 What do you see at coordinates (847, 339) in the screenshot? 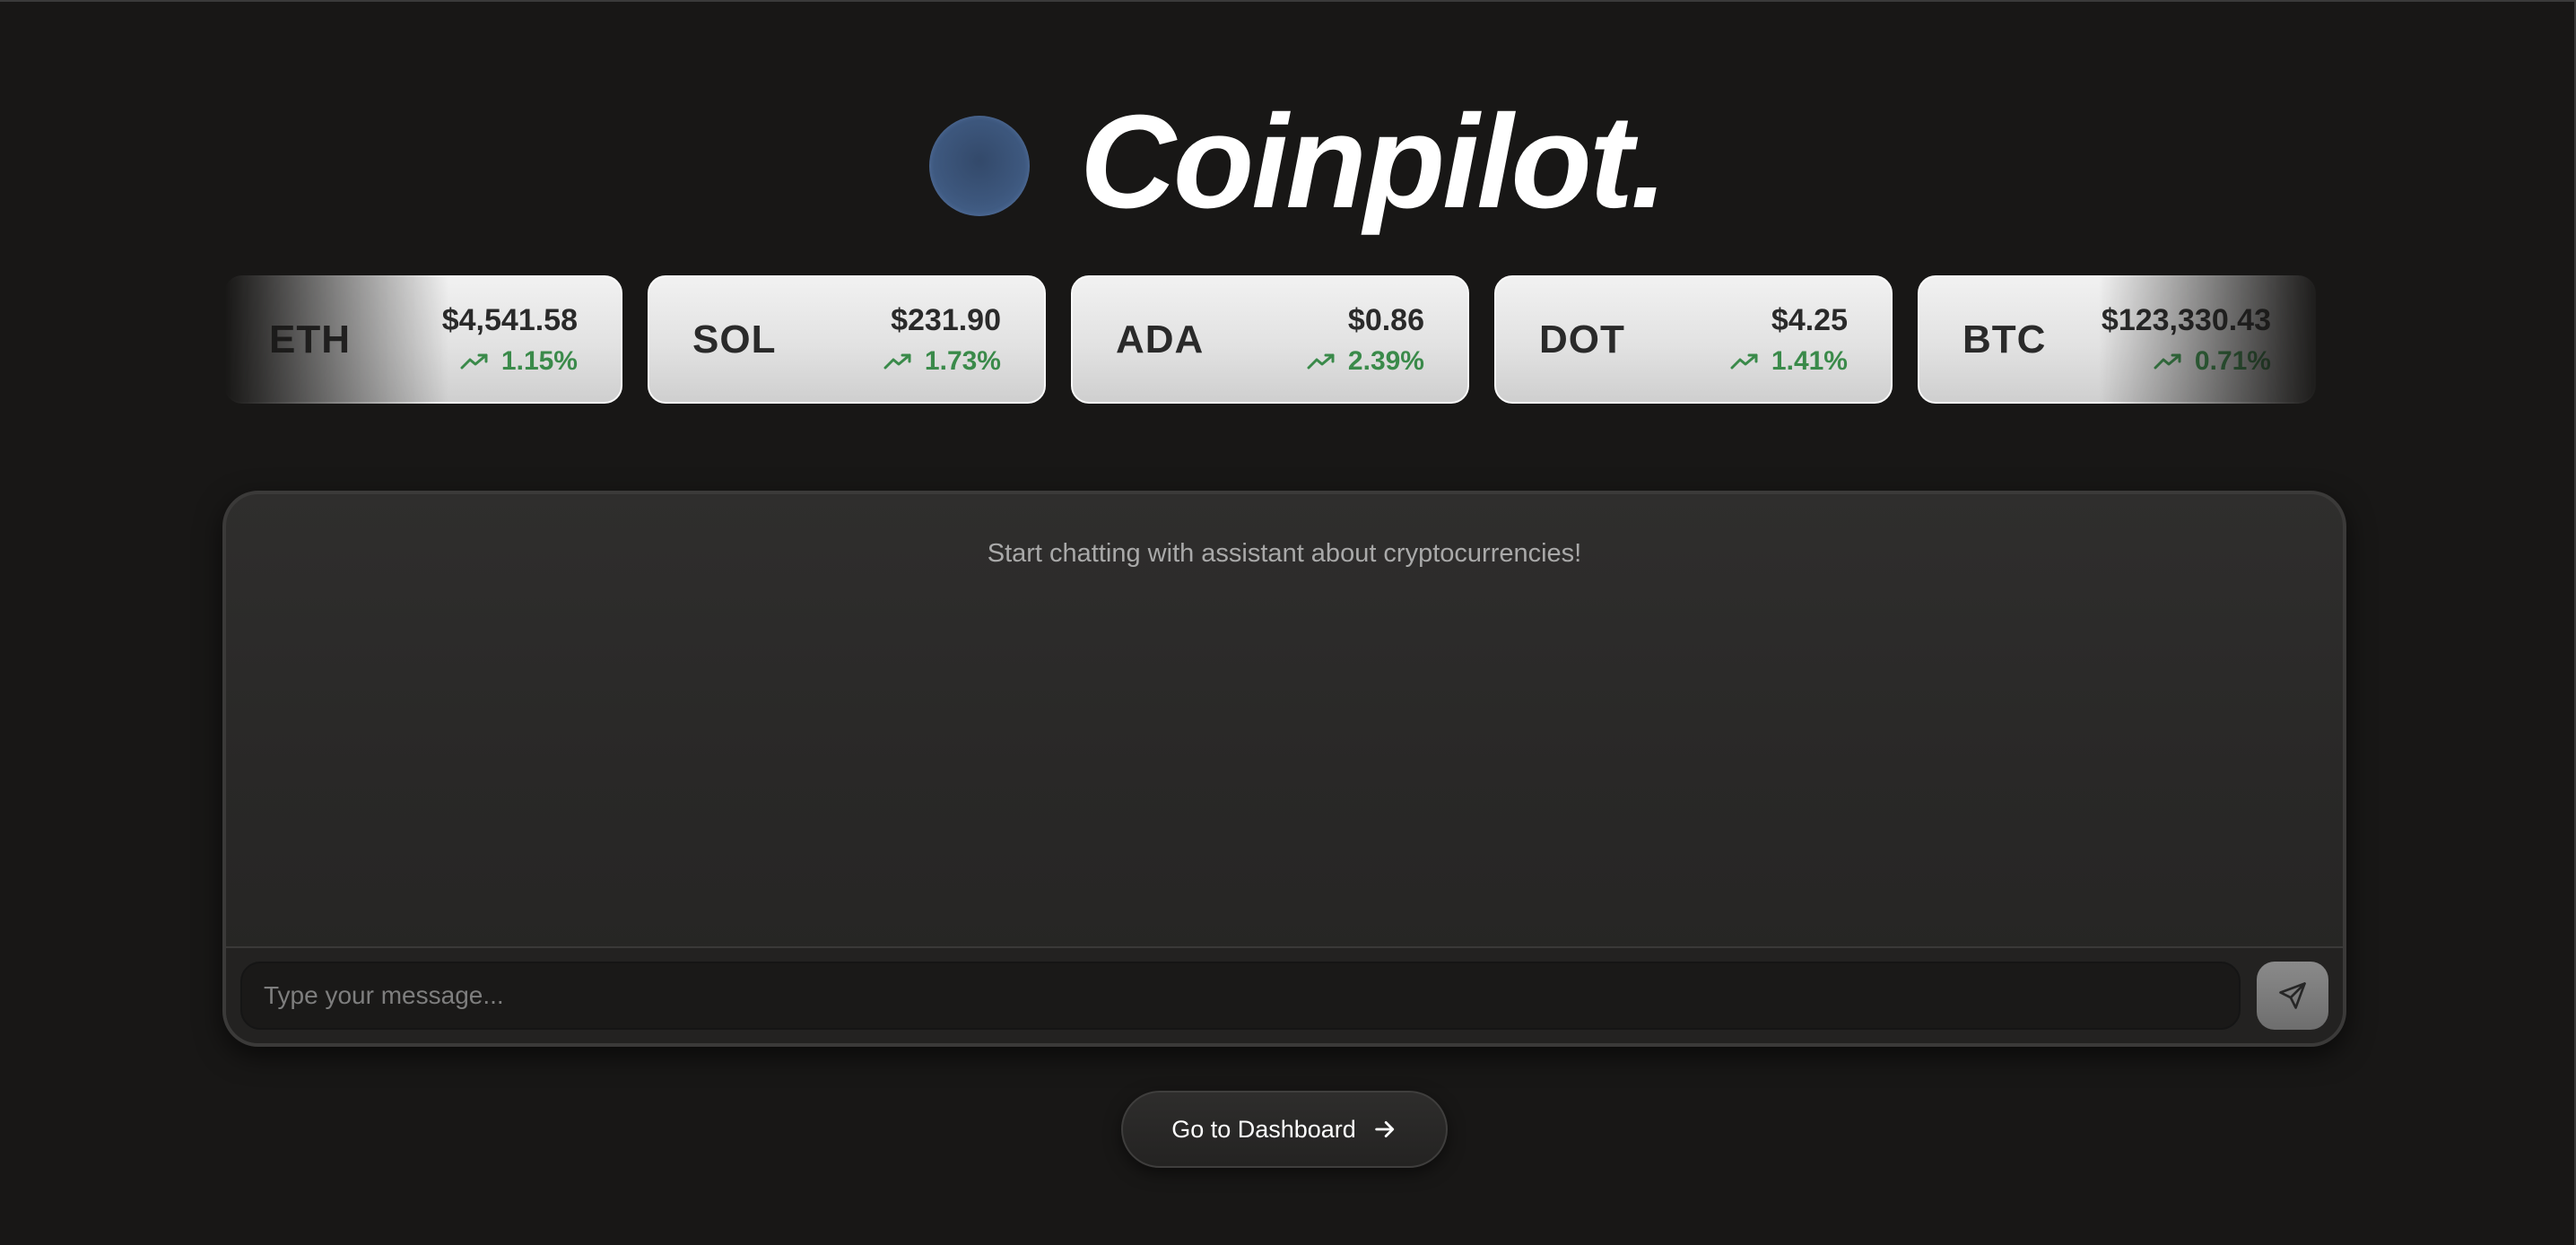
I see `coin-card-sol: SOL $231.90 1.73%` at bounding box center [847, 339].